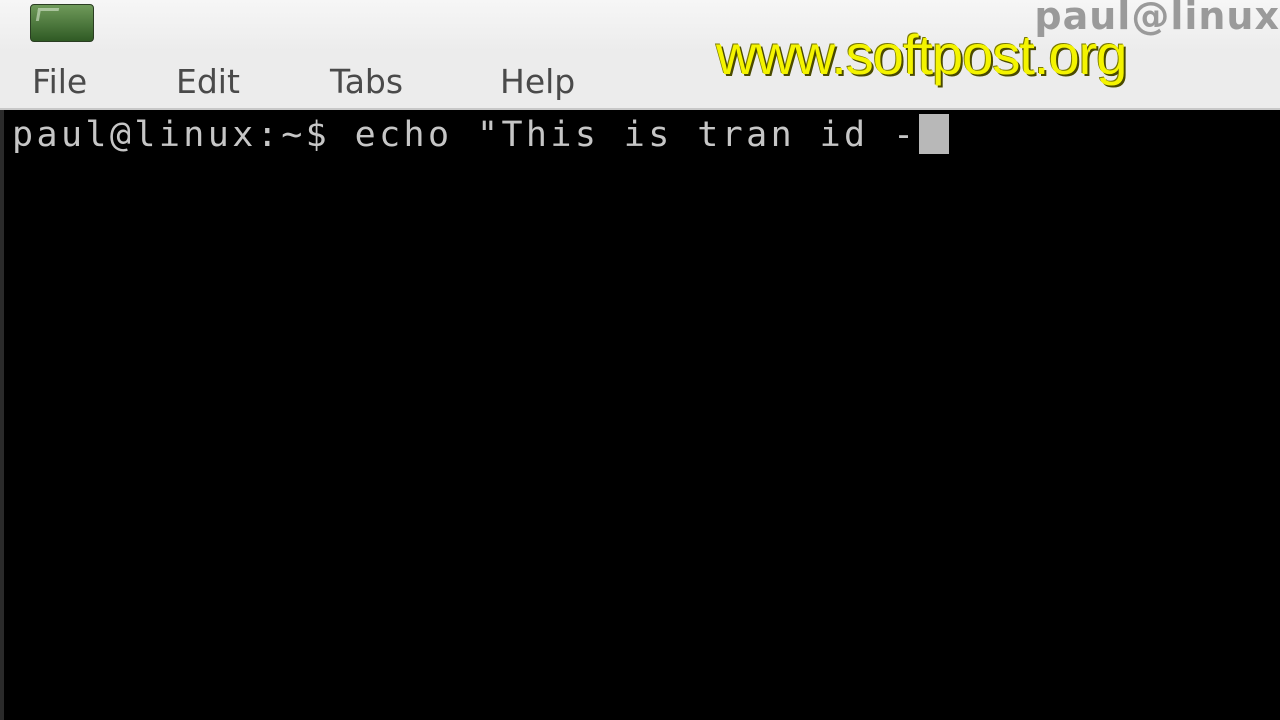 This screenshot has height=720, width=1280. Describe the element at coordinates (934, 134) in the screenshot. I see `block-cursor-icon` at that location.